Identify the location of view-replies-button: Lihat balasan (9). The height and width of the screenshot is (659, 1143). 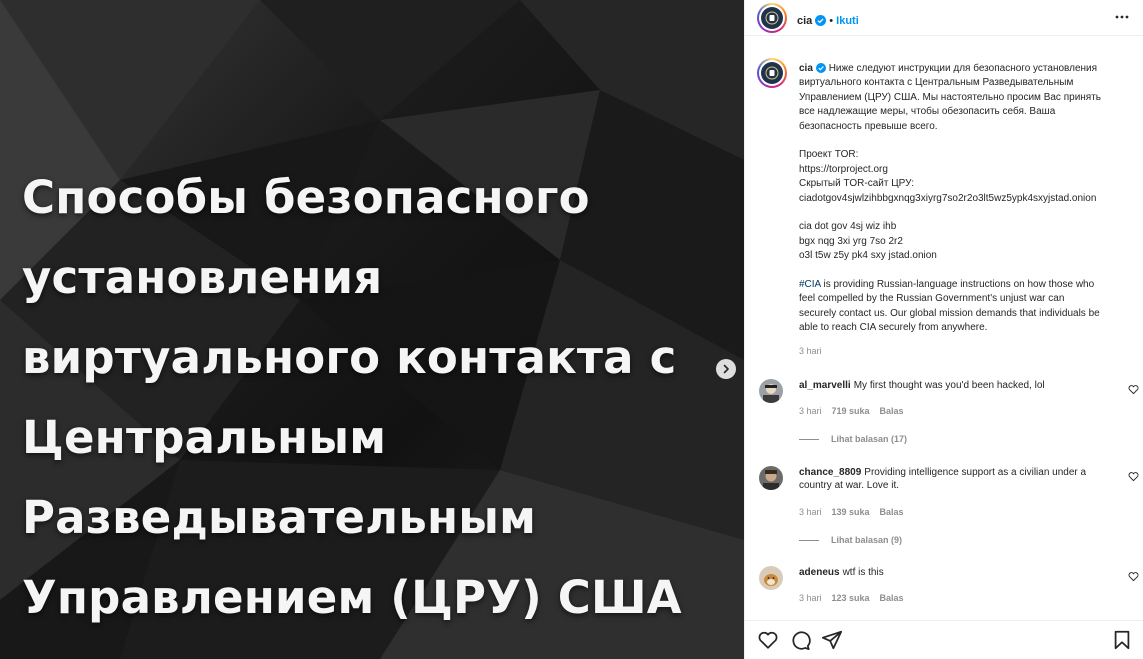
(850, 540).